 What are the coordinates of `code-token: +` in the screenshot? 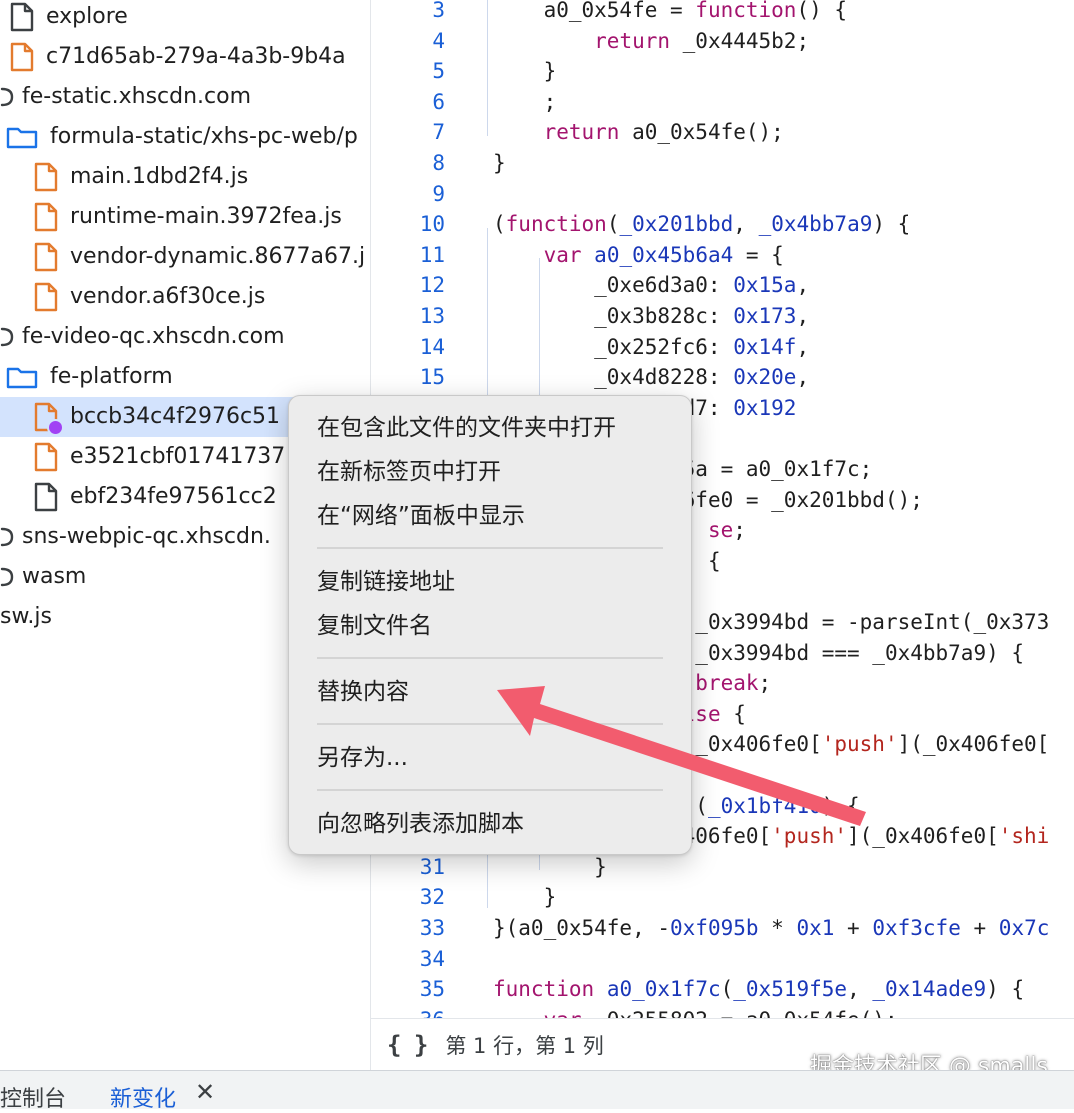 It's located at (979, 928).